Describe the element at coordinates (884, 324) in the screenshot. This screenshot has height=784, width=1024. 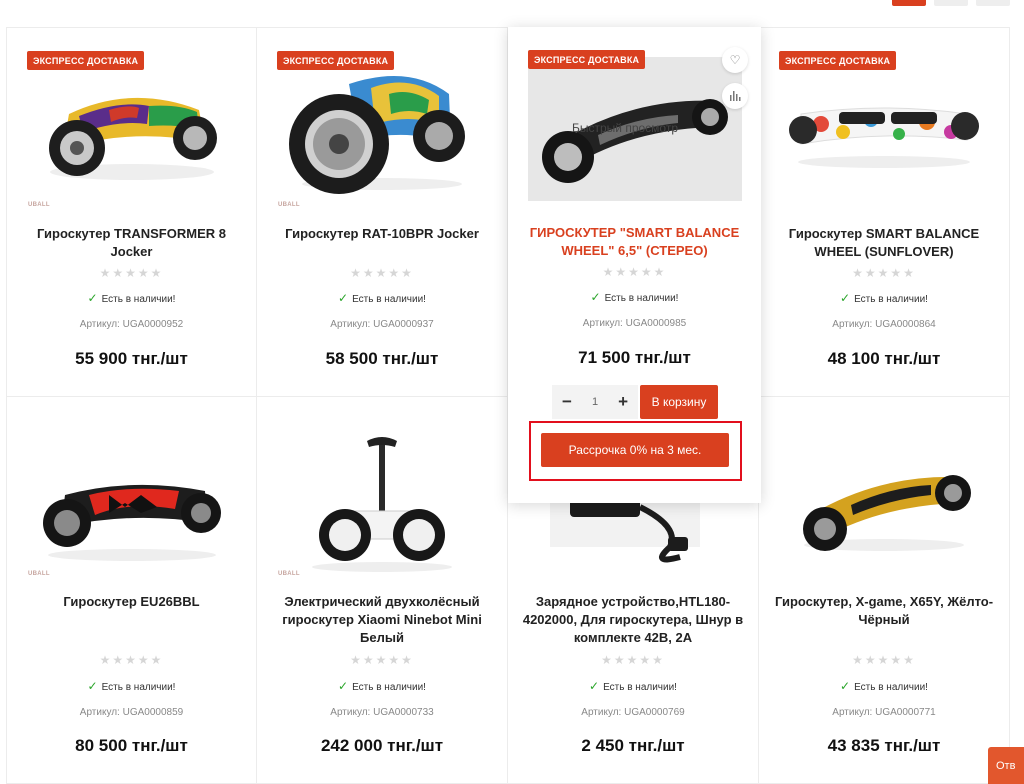
I see `product-sku: Артикул: UGA0000864` at that location.